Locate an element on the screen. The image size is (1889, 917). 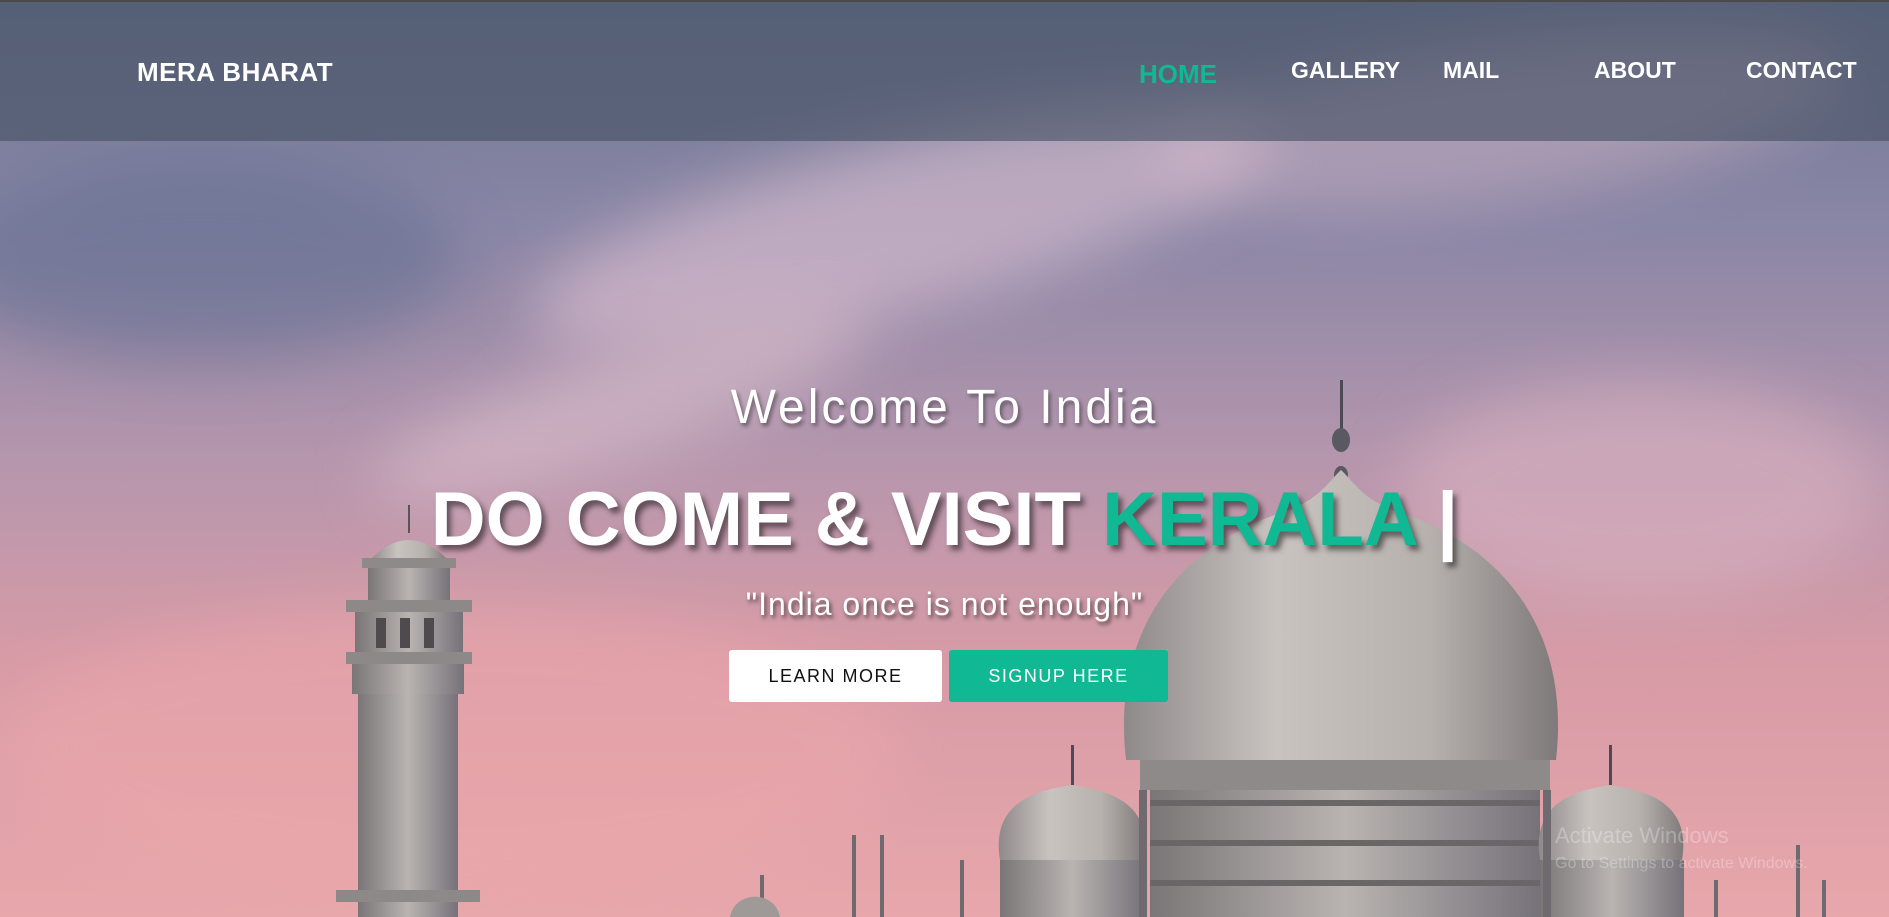
nav-contact-link: CONTACT is located at coordinates (1801, 70).